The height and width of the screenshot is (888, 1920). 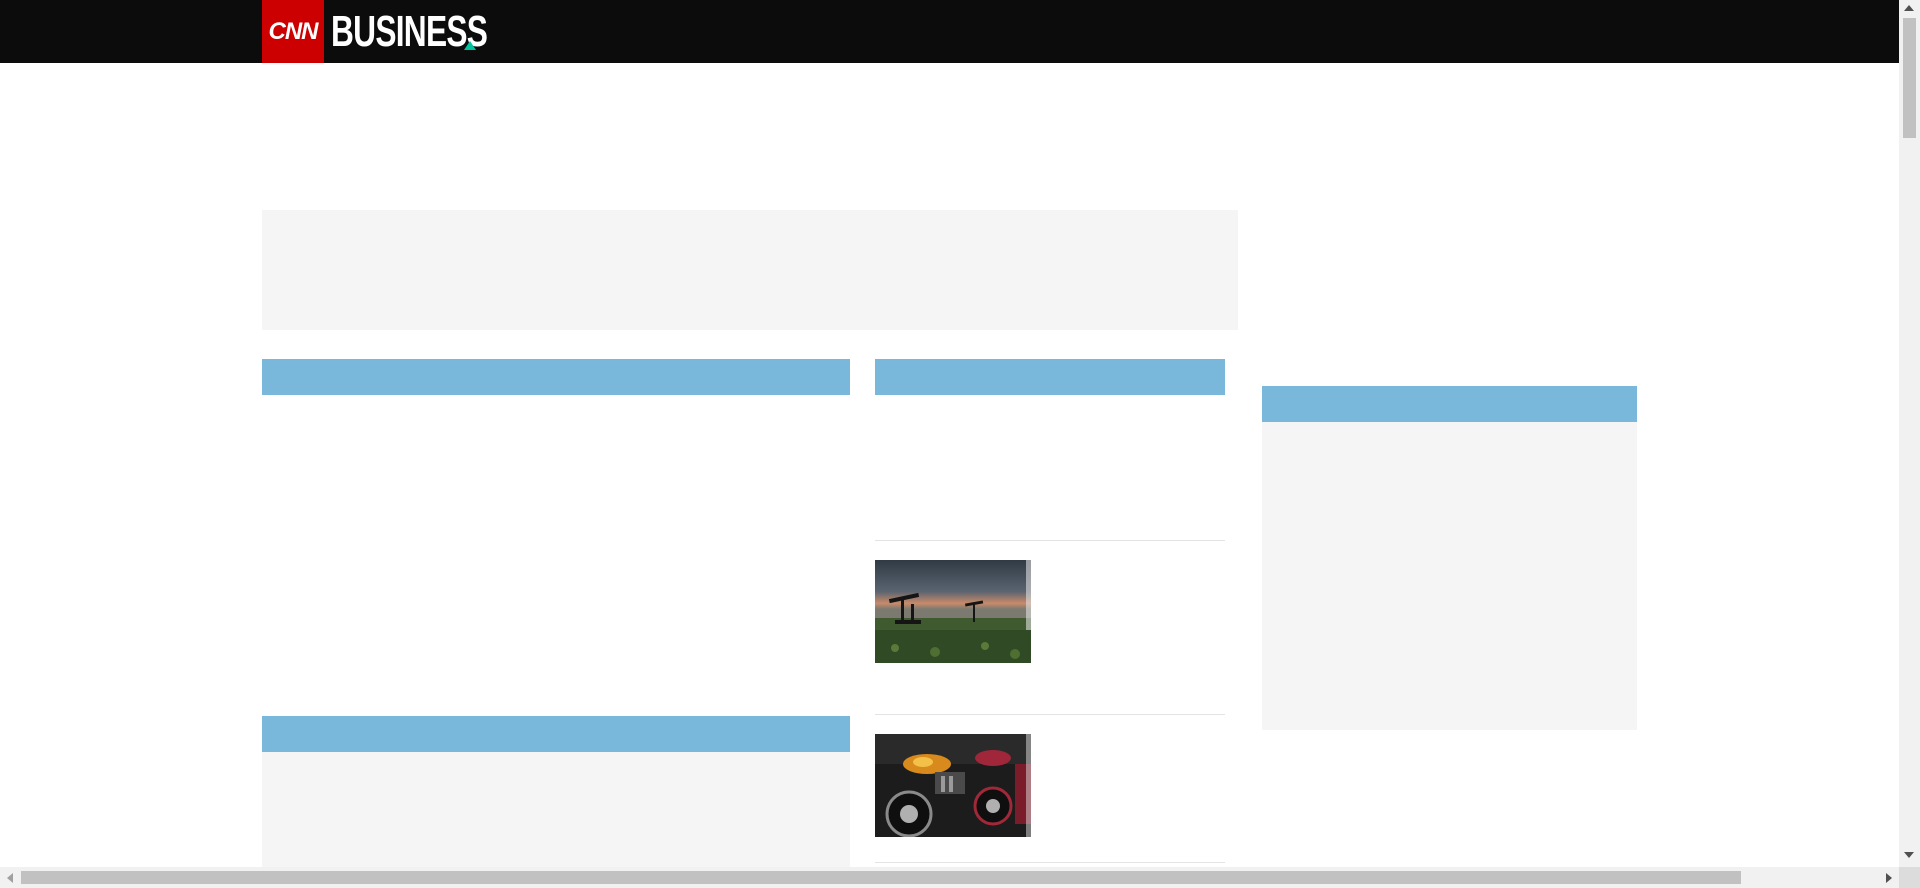 I want to click on right-content-placeholder, so click(x=1449, y=576).